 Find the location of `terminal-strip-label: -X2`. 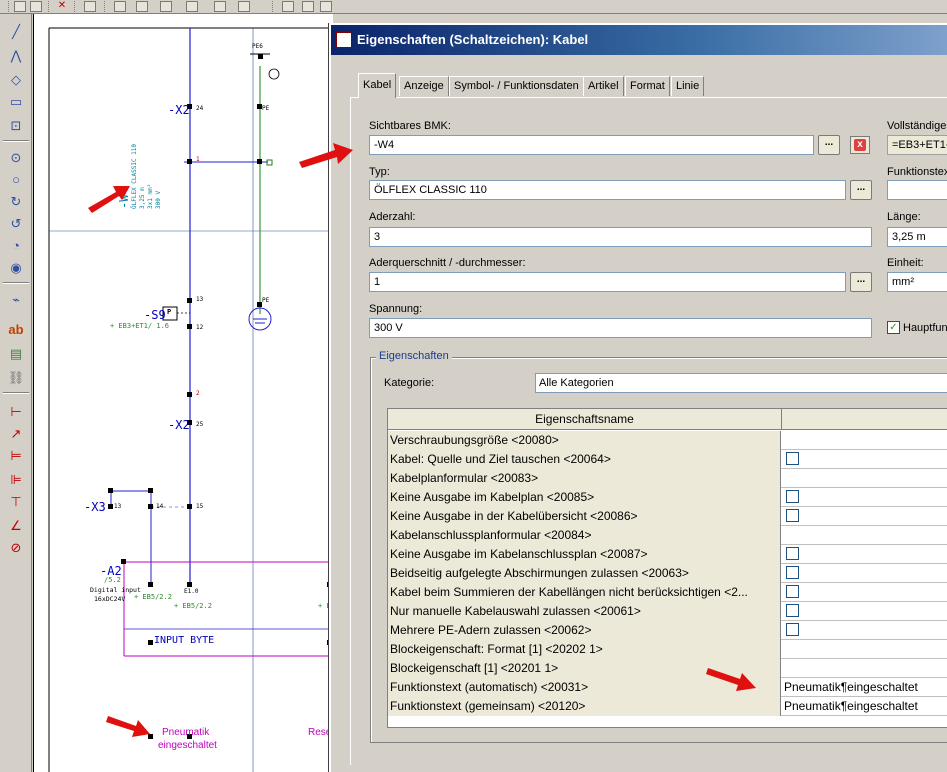

terminal-strip-label: -X2 is located at coordinates (179, 425).